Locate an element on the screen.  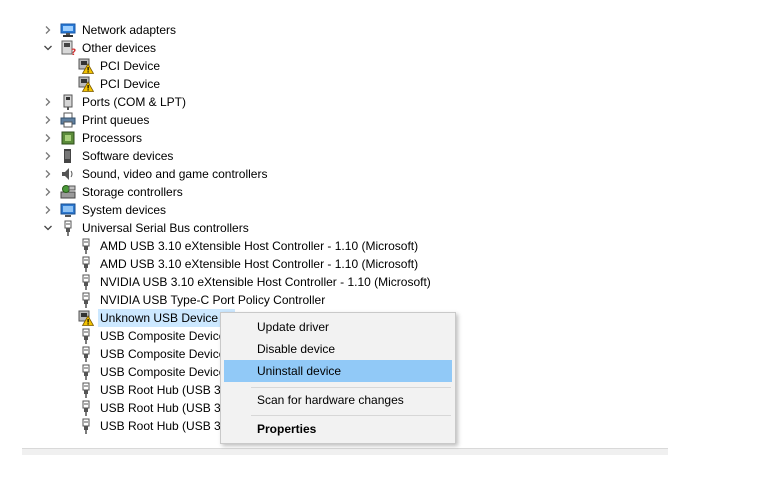
port-icon is located at coordinates (68, 102).